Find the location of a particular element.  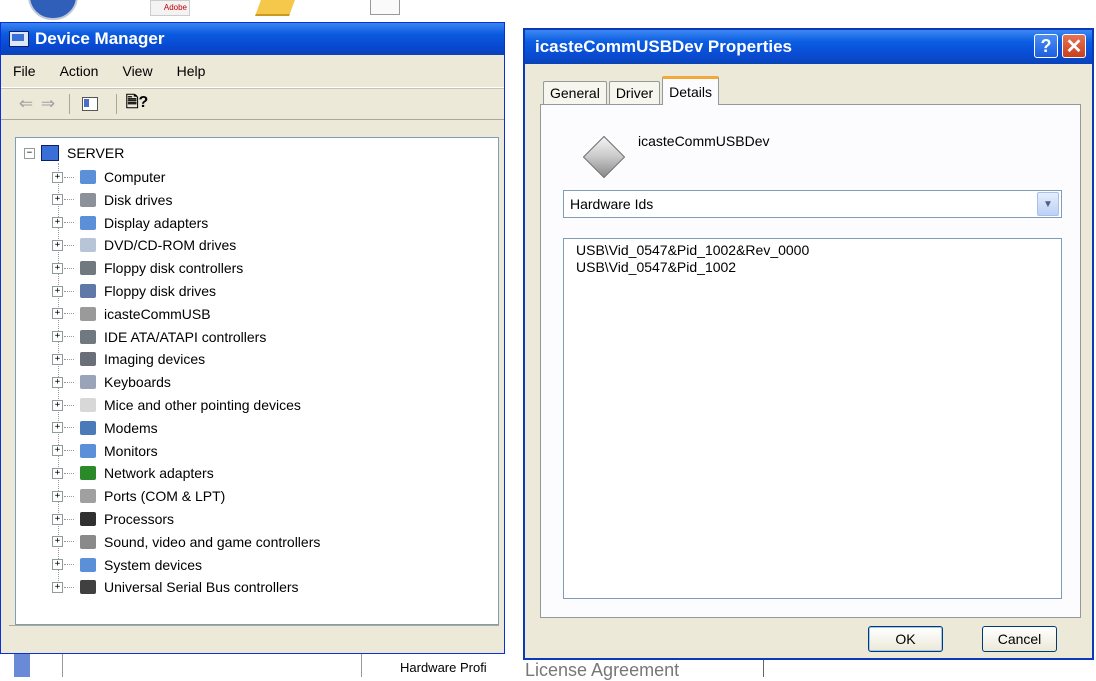

tree-item: + Modems is located at coordinates (105, 428).